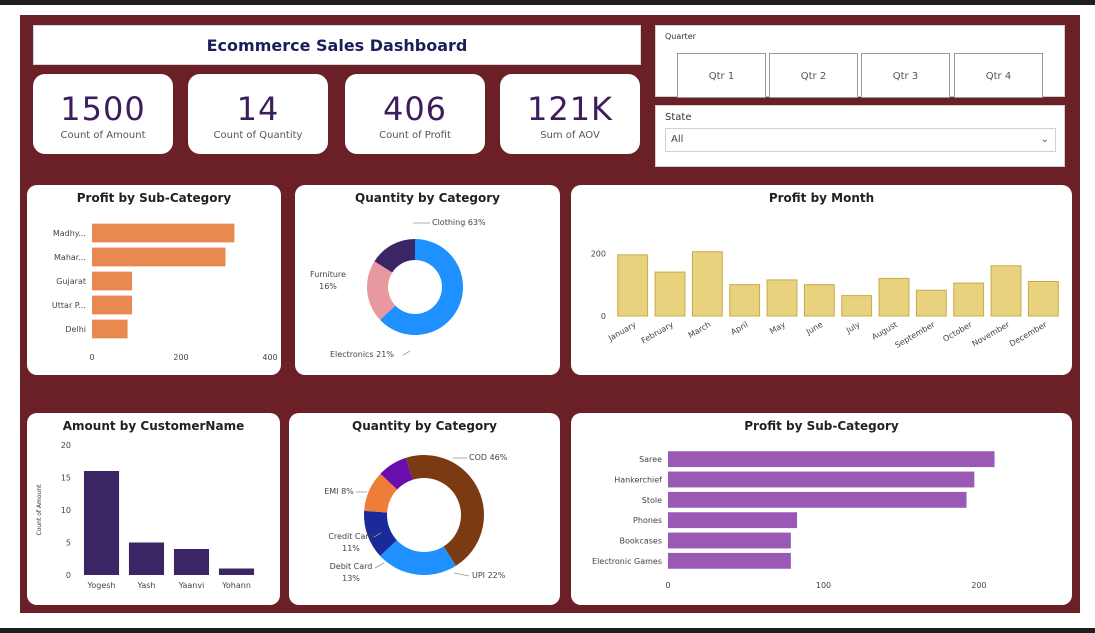 Image resolution: width=1095 pixels, height=633 pixels. I want to click on x-tick-label: 100, so click(823, 585).